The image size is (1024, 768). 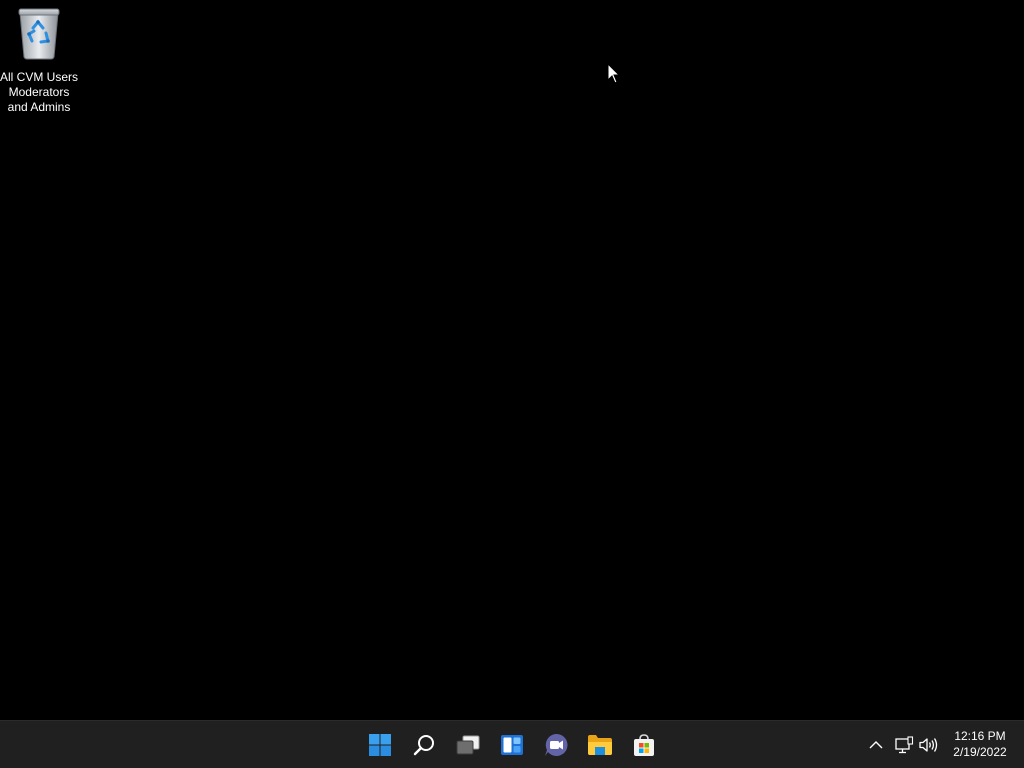 I want to click on chevron-up-icon, so click(x=876, y=744).